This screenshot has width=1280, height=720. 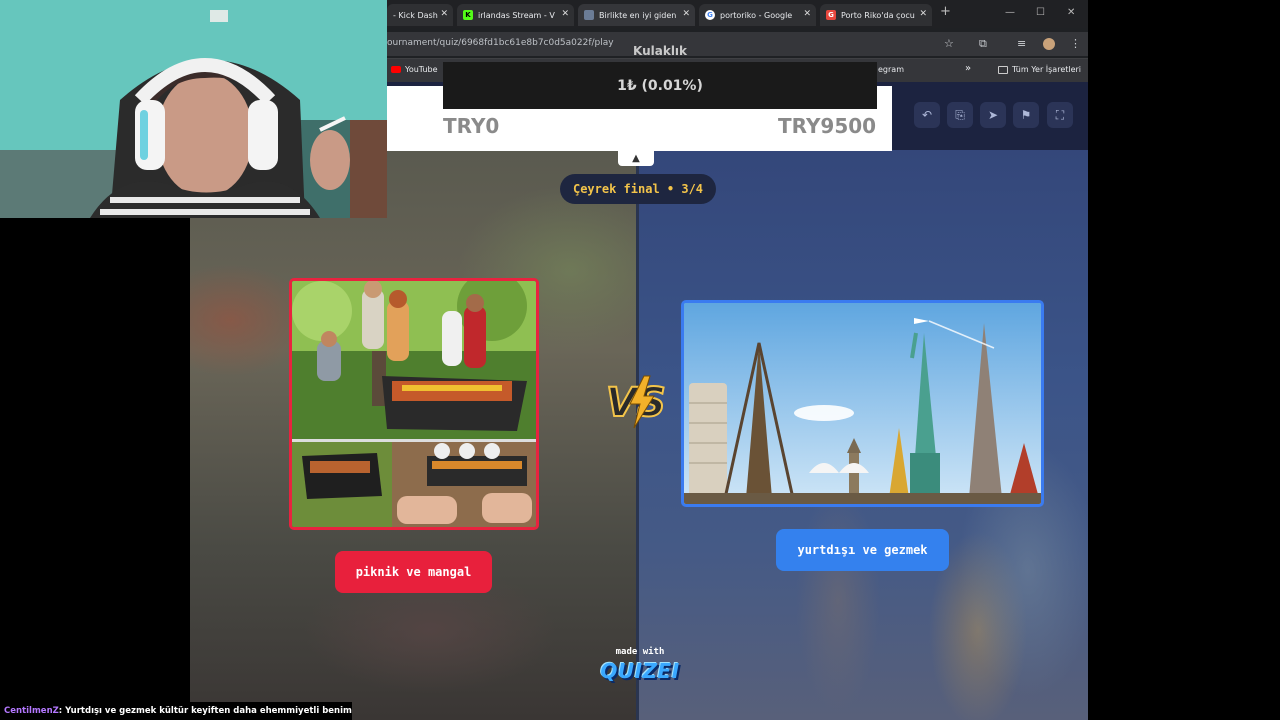 I want to click on media-icon: ≡, so click(x=1021, y=43).